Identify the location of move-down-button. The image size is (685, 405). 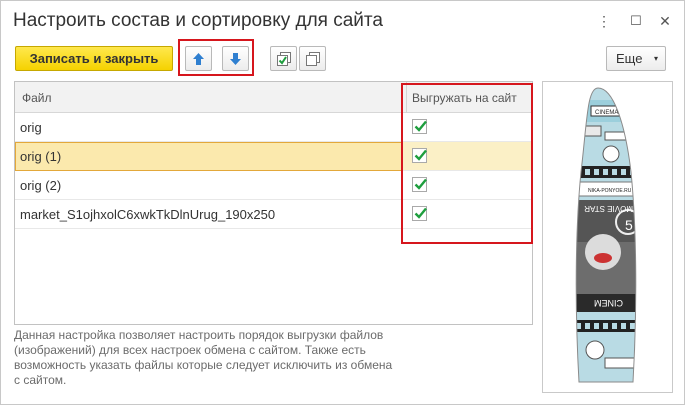
(235, 58).